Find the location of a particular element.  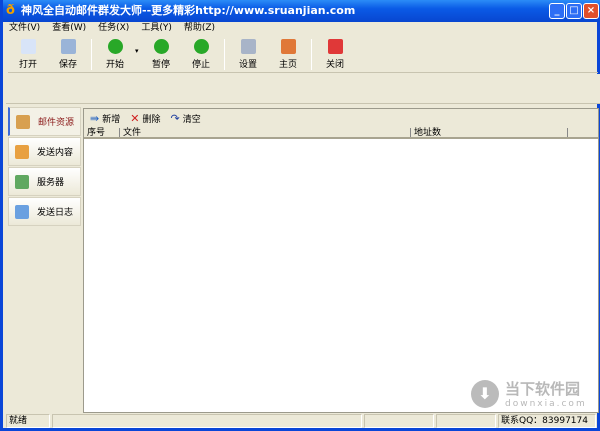

toolbar-button-pause: 暂停 is located at coordinates (161, 54).